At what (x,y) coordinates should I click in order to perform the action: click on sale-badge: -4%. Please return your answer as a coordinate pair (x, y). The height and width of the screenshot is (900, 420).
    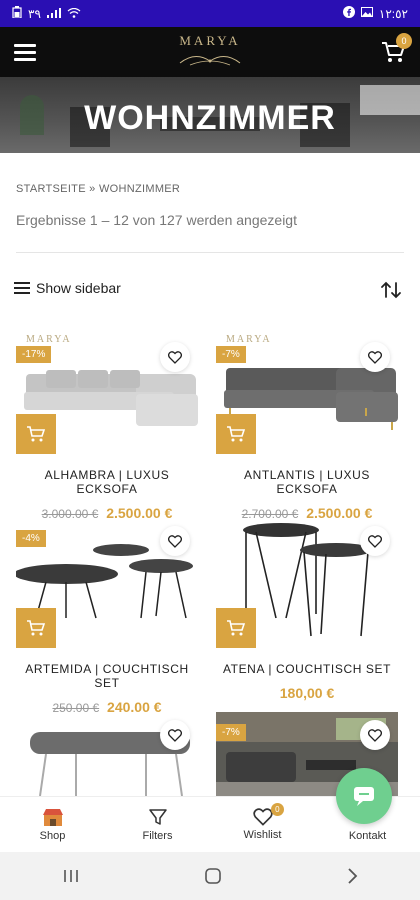
    Looking at the image, I should click on (31, 538).